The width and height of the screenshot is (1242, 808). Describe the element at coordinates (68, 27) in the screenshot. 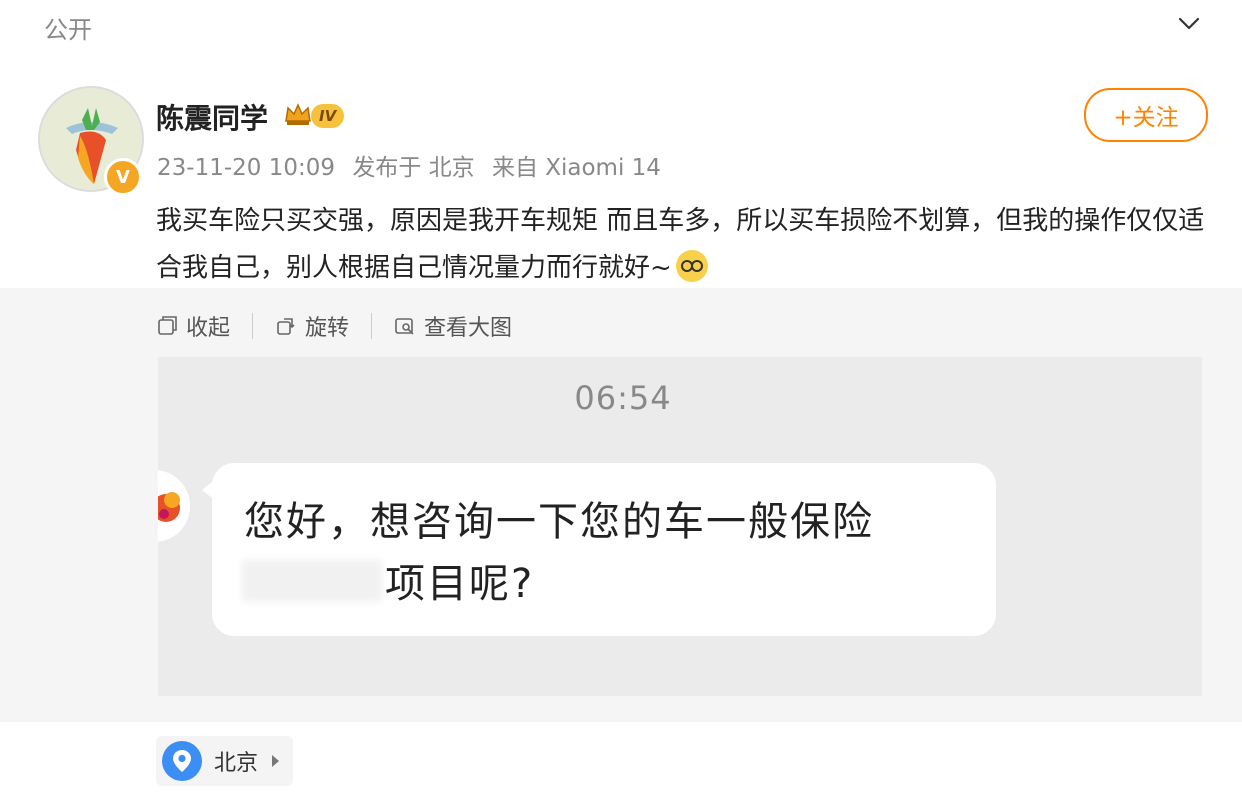

I see `visibility-label: 公开` at that location.